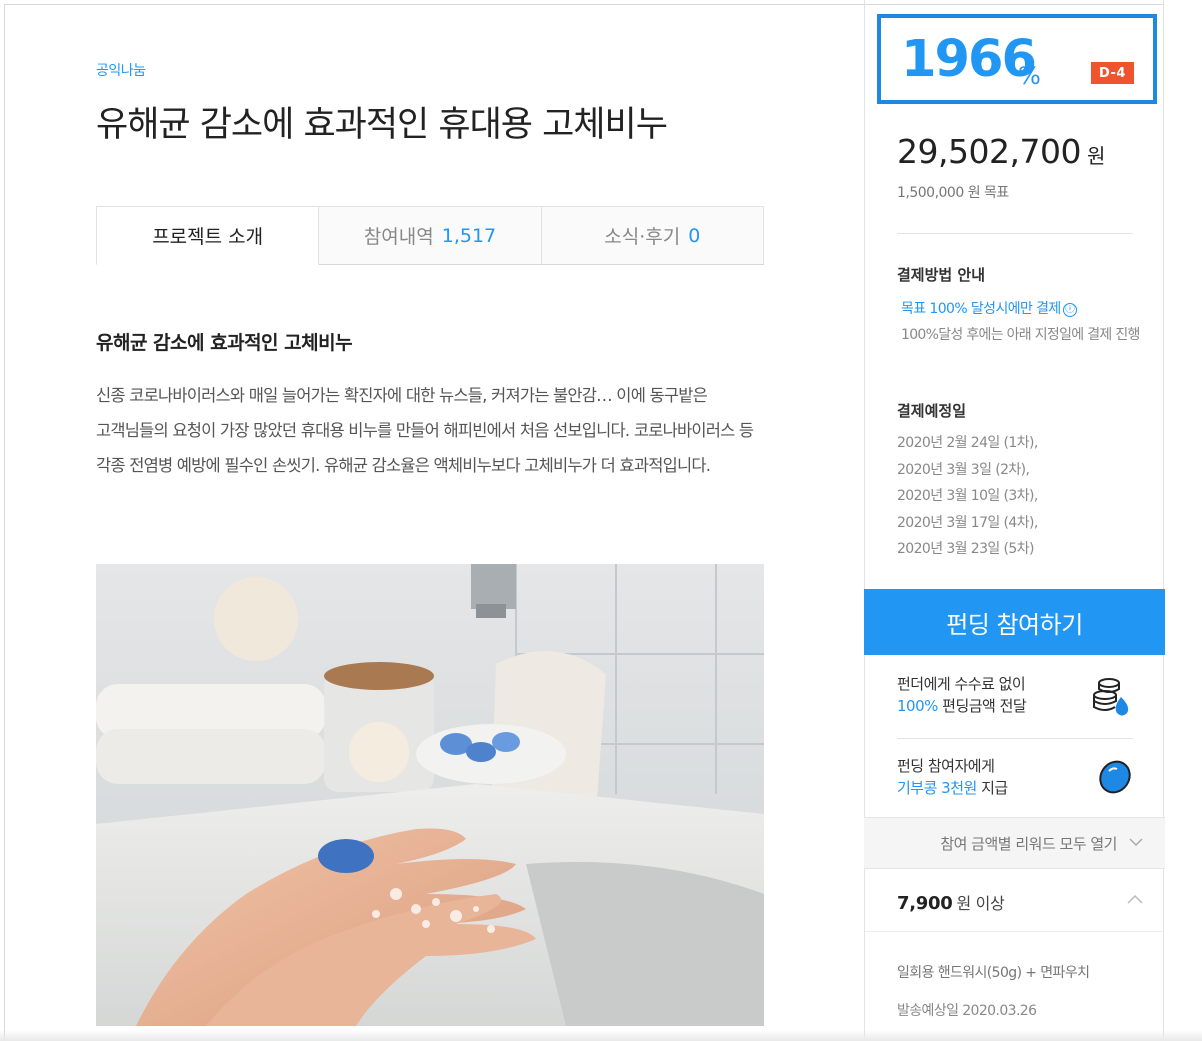 Image resolution: width=1202 pixels, height=1041 pixels. I want to click on benefit-text: 지급, so click(992, 788).